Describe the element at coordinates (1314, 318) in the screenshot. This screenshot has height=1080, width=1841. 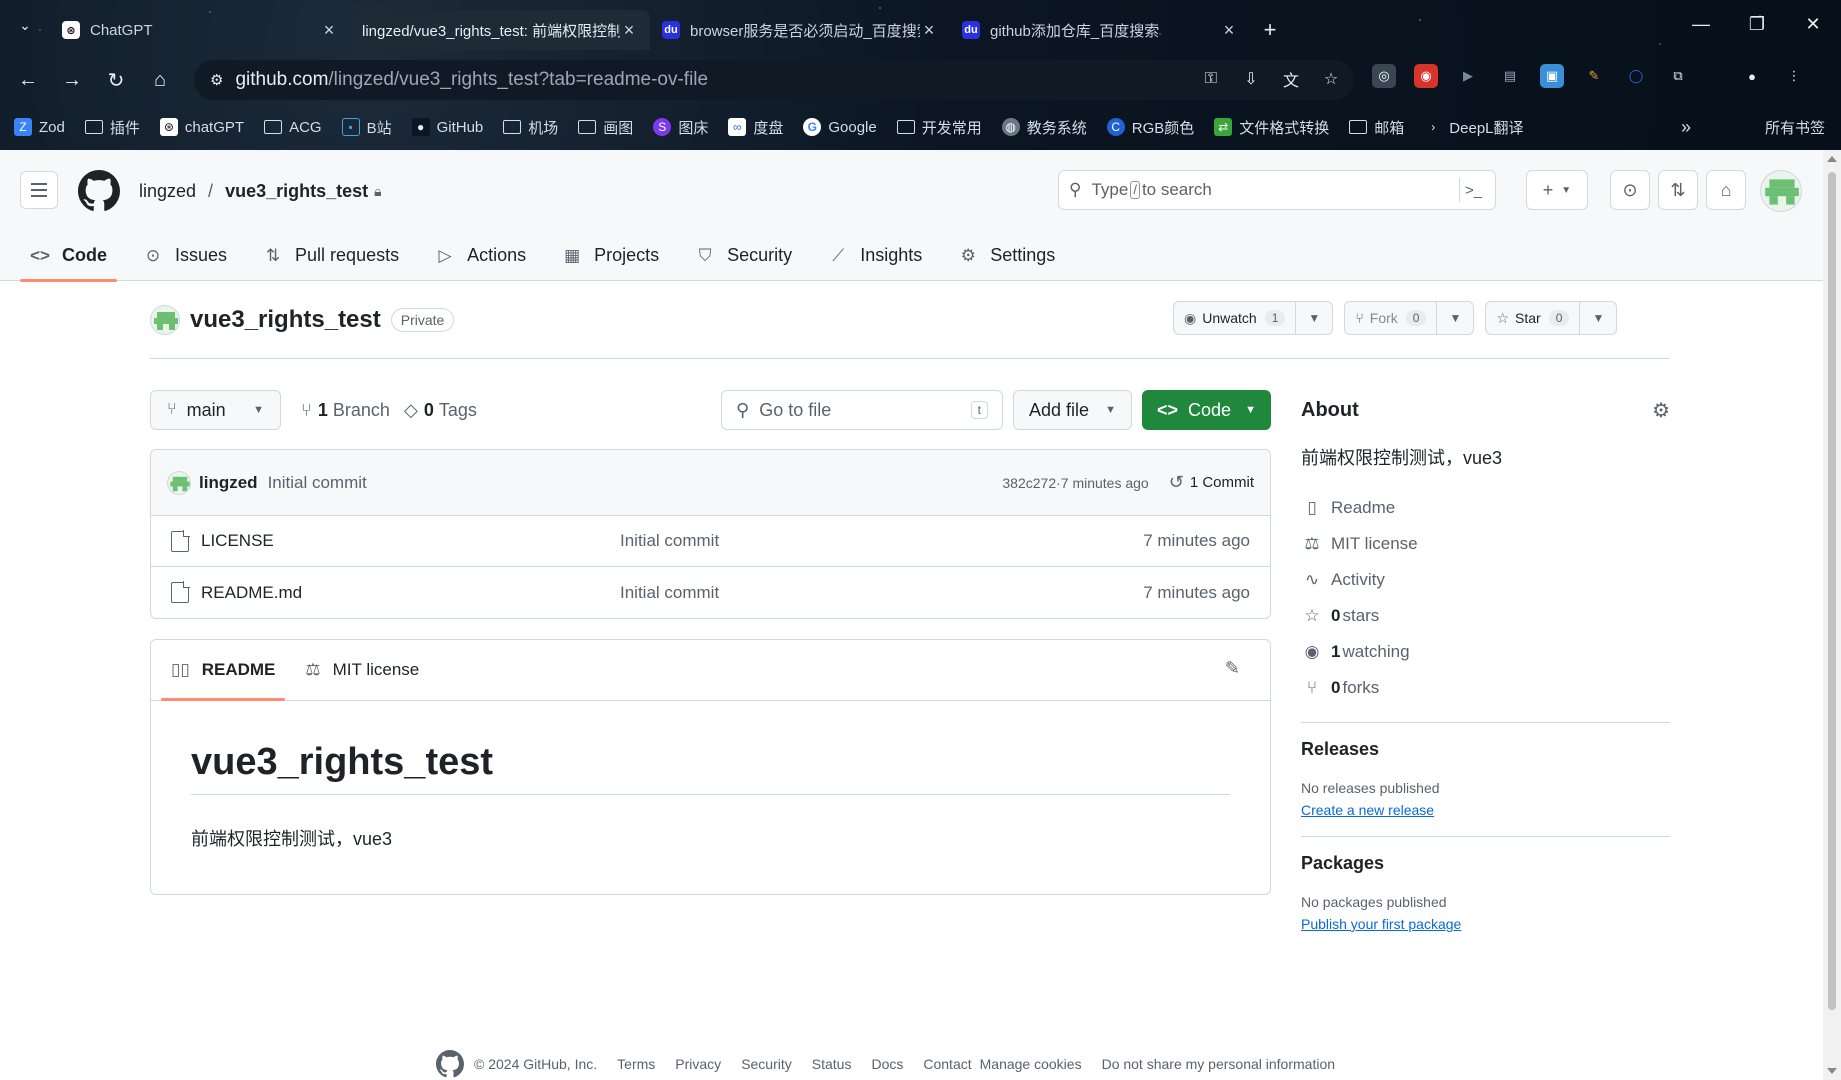
I see `watch-dropdown-chevron-icon: ▼` at that location.